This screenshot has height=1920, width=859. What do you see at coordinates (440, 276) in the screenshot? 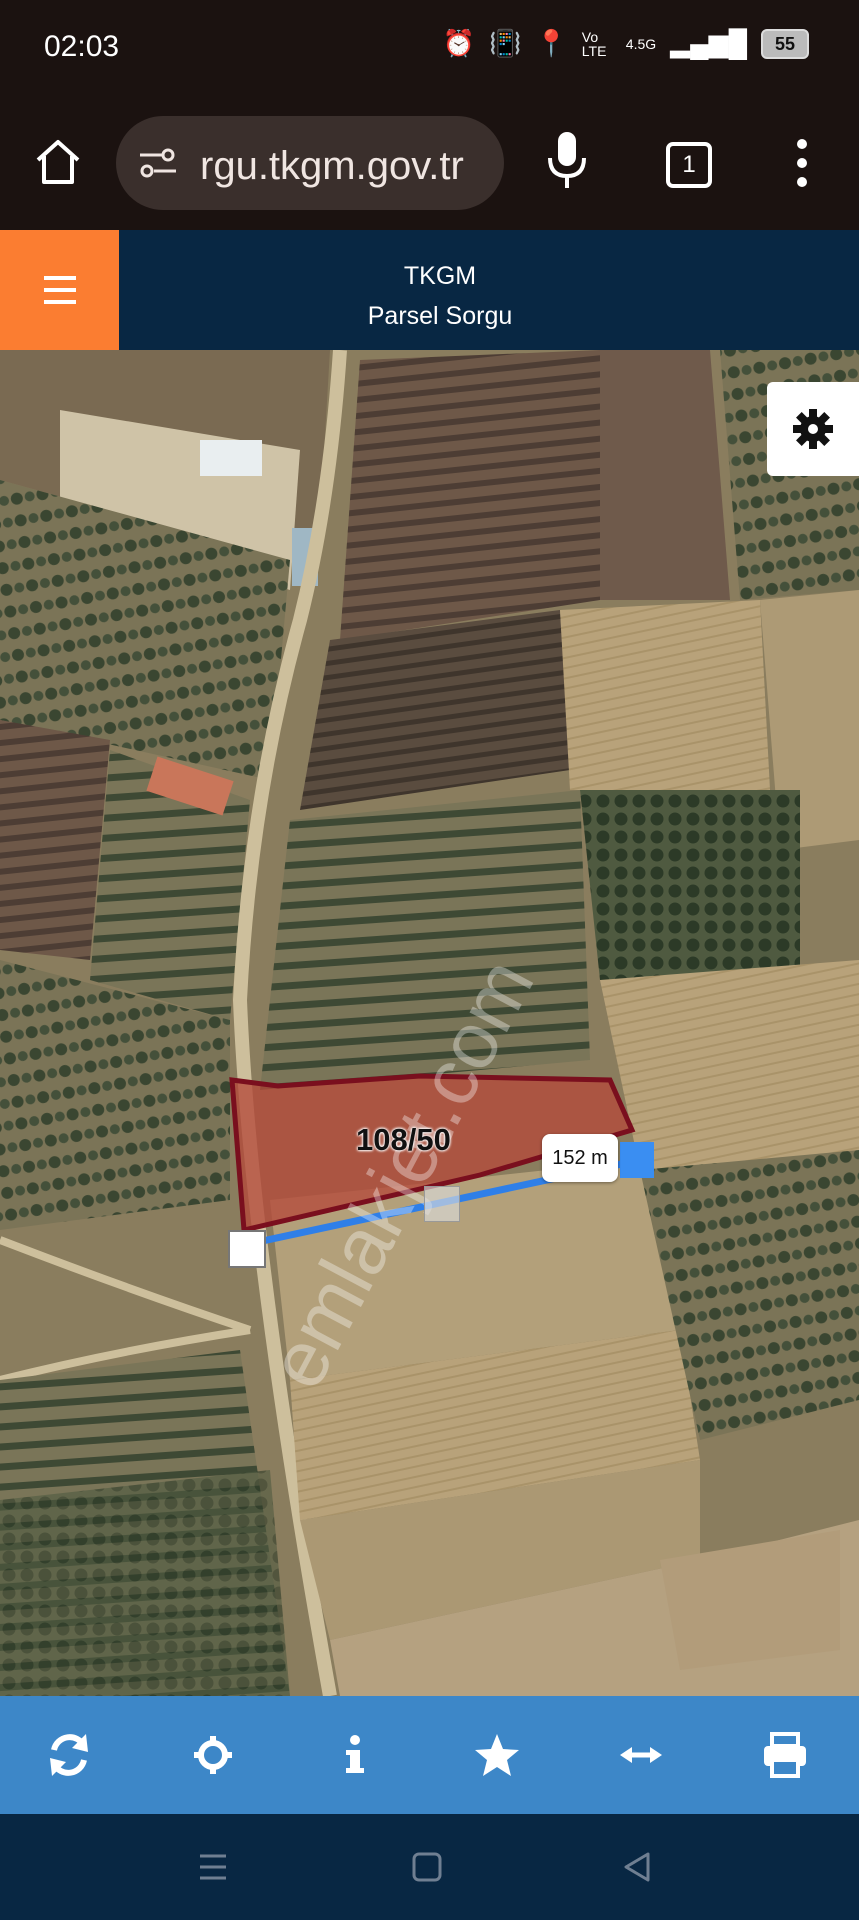
I see `app-title: TKGM` at bounding box center [440, 276].